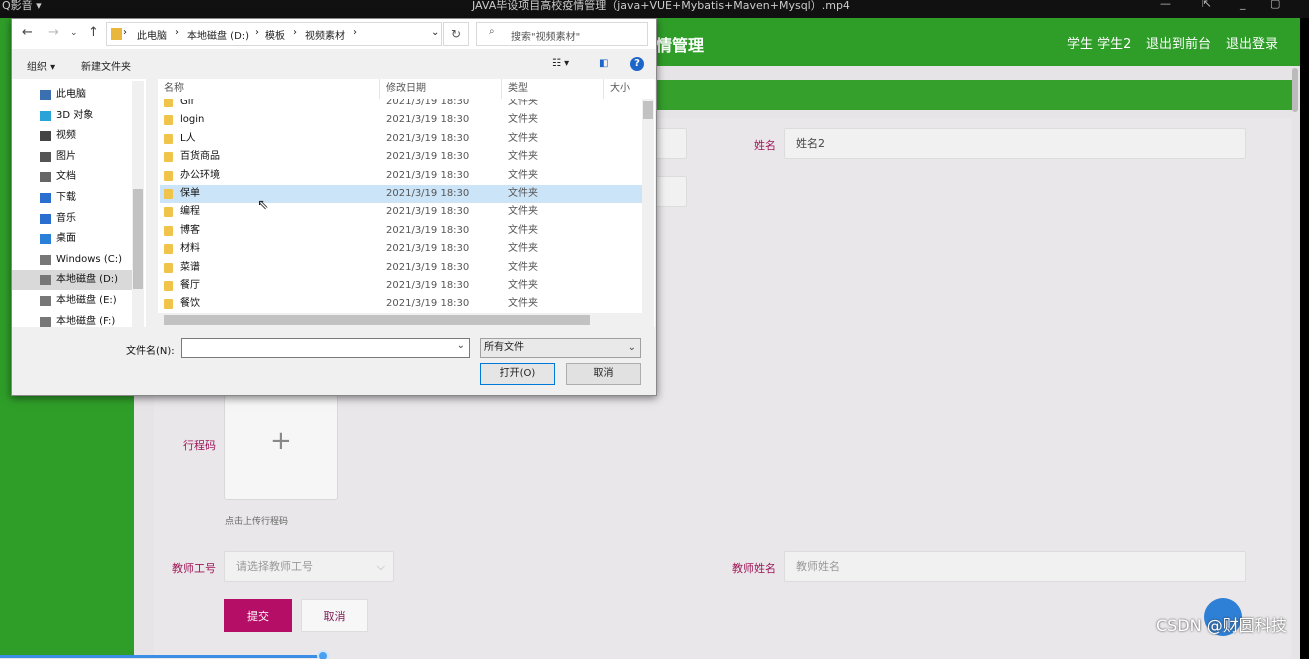 This screenshot has height=659, width=1309. I want to click on download-icon, so click(45, 198).